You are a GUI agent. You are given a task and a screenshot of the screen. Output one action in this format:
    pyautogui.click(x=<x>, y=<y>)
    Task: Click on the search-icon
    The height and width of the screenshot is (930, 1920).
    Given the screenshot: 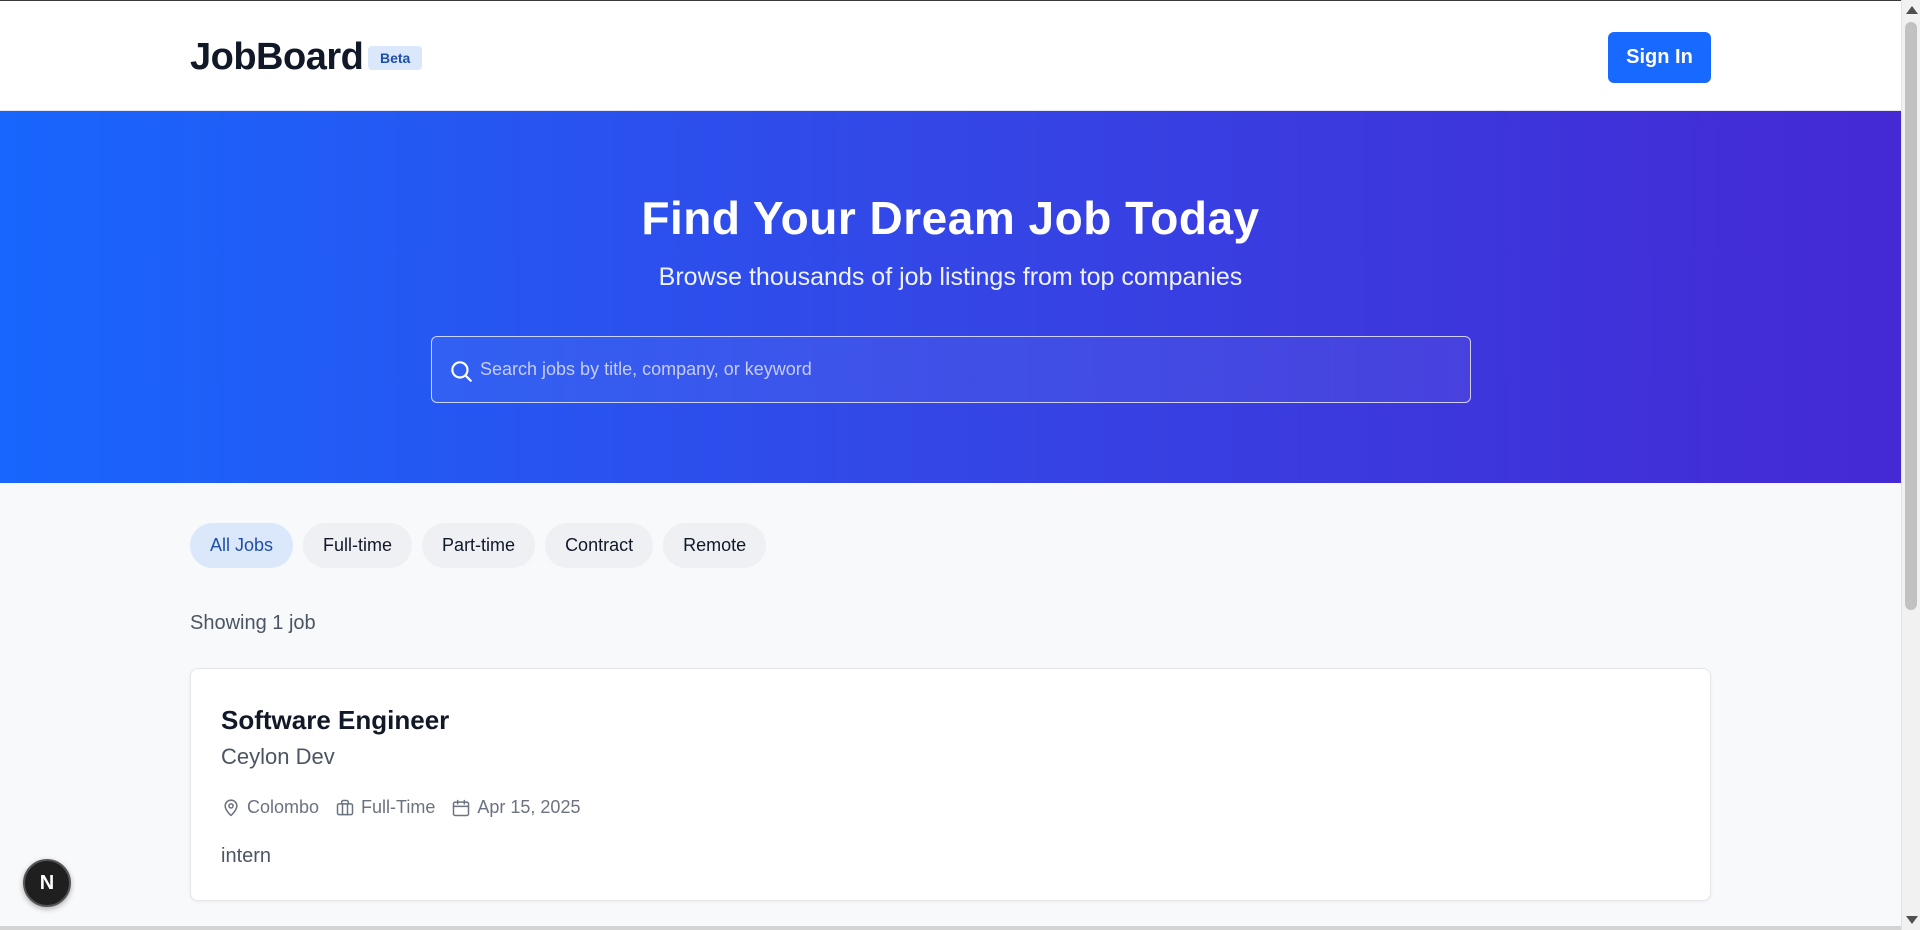 What is the action you would take?
    pyautogui.click(x=461, y=371)
    